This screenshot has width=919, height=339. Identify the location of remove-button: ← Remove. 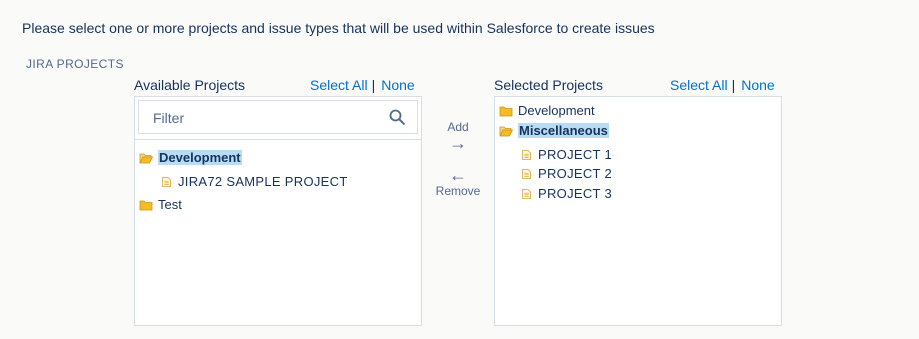
(458, 182).